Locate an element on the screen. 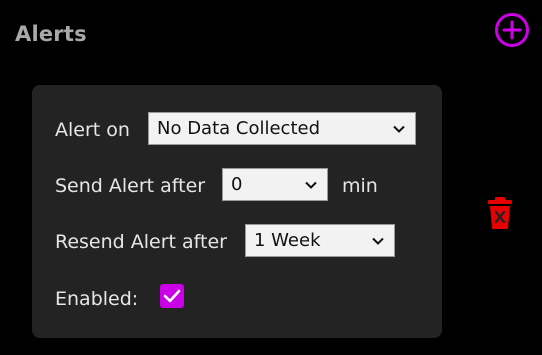  page-title: Alerts is located at coordinates (51, 34).